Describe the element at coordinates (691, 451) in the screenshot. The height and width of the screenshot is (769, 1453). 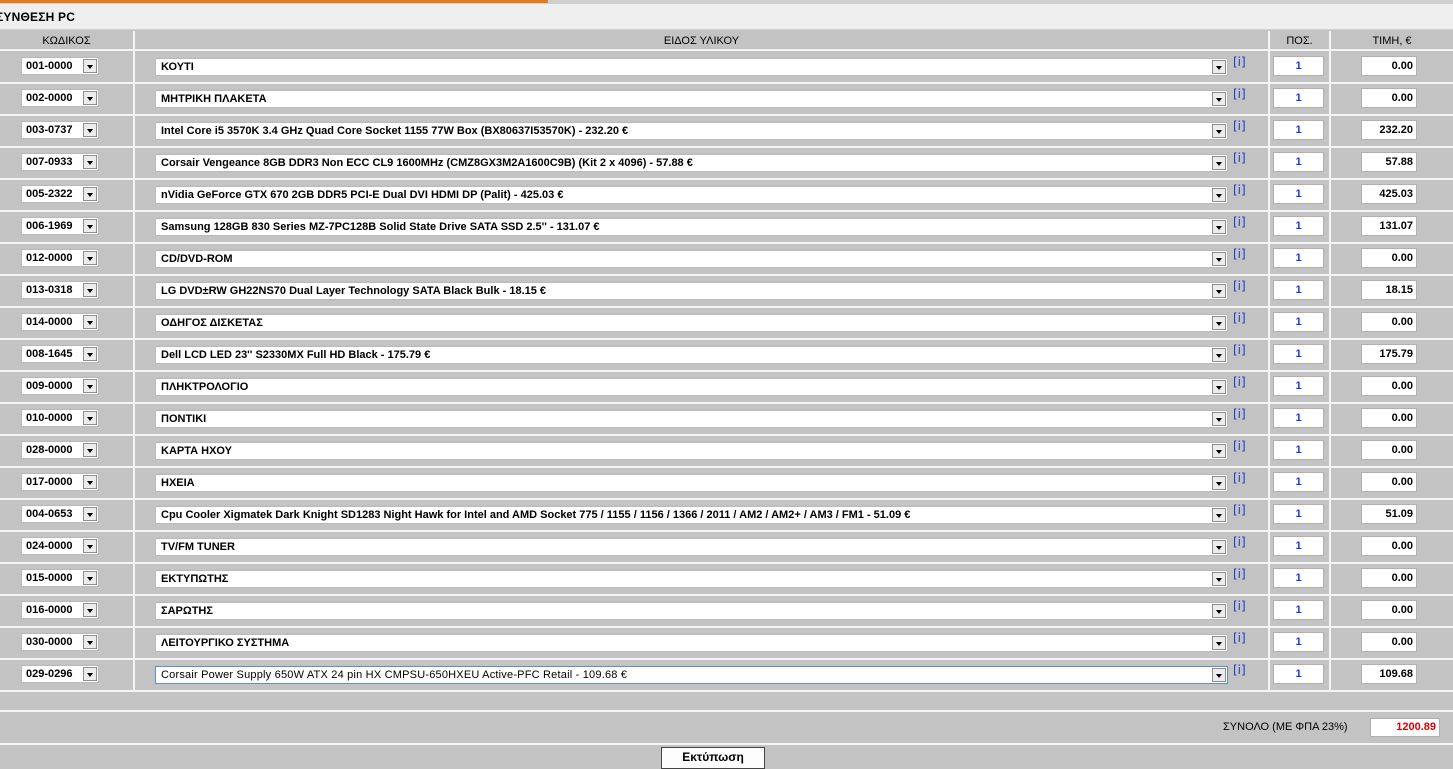
I see `item-select: ΚΑΡΤΑ ΗΧΟΥ` at that location.